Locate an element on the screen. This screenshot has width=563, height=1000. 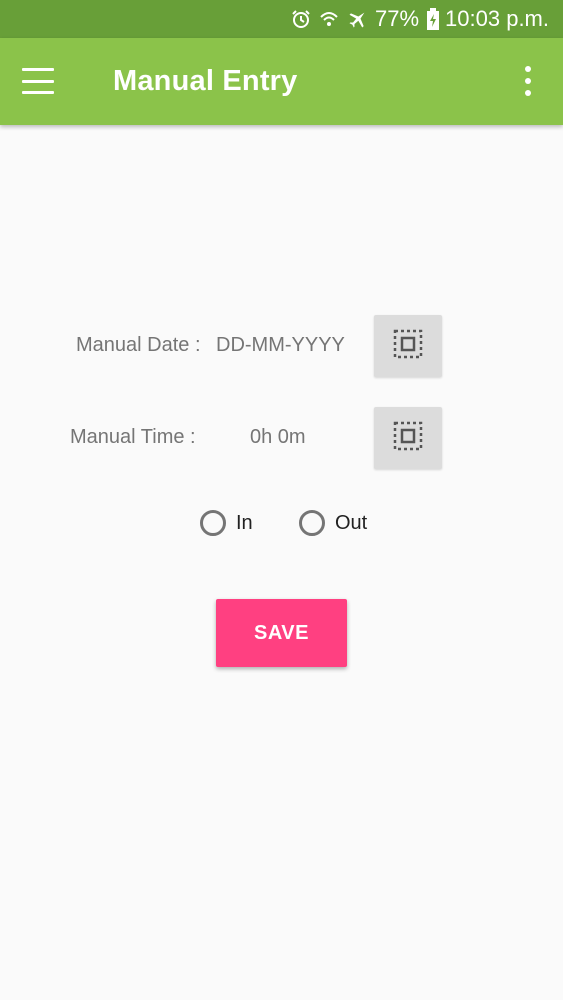
radio-out-label: Out is located at coordinates (351, 522).